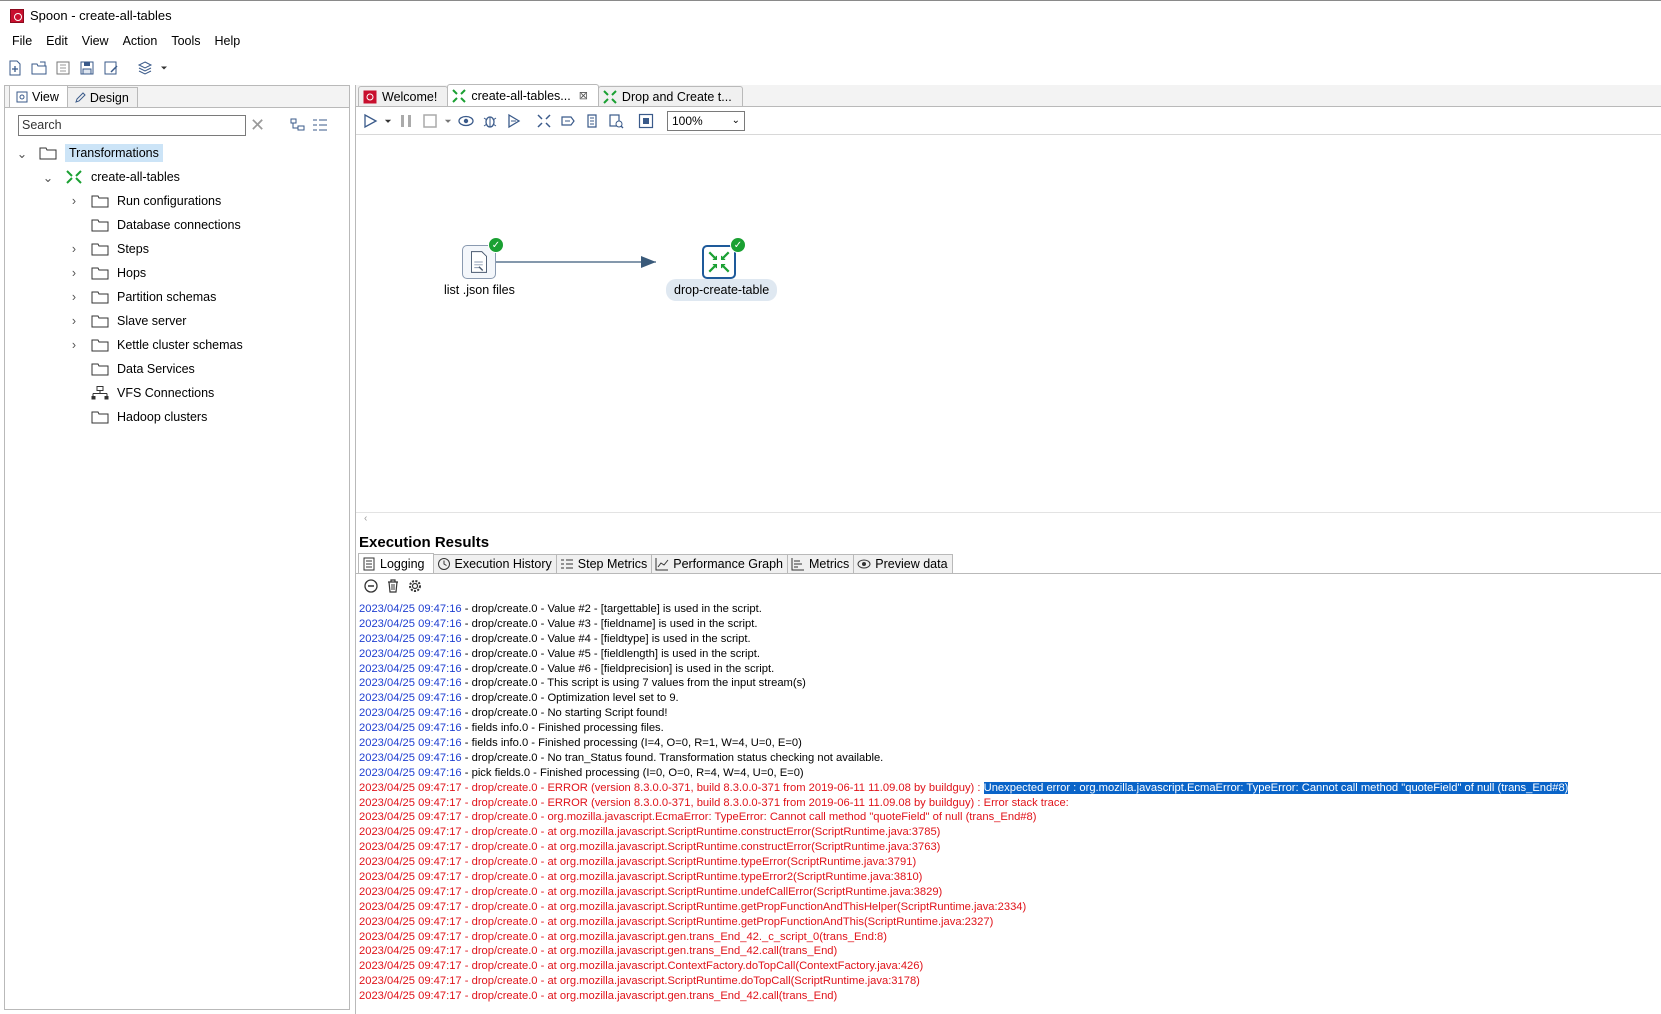 Image resolution: width=1661 pixels, height=1014 pixels. Describe the element at coordinates (592, 121) in the screenshot. I see `sql-icon` at that location.